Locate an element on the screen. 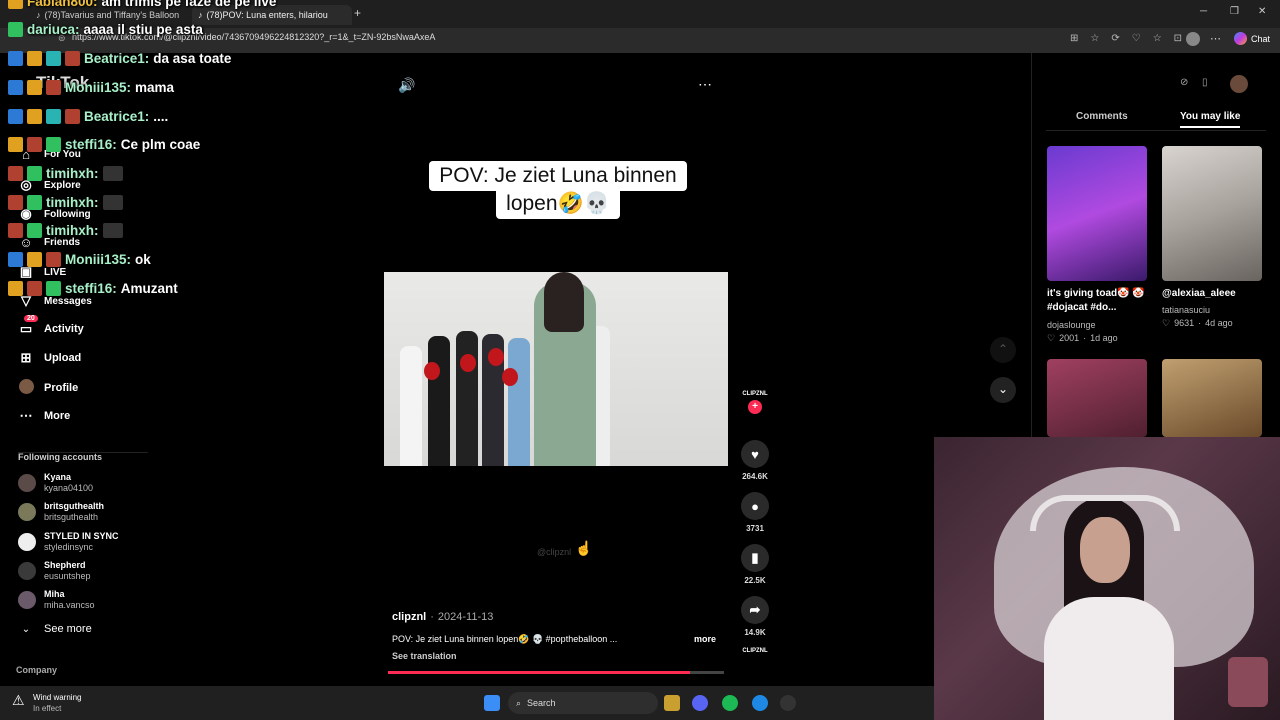 The image size is (1280, 720). chat-text: am trimis pe faze de pe live is located at coordinates (189, 4).